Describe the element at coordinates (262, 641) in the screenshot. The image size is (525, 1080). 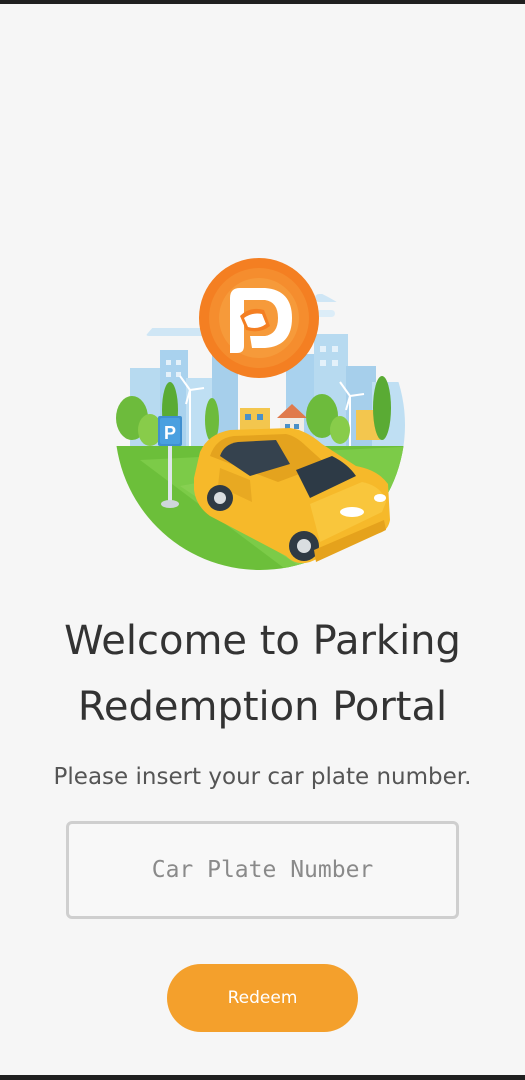
I see `title-line-1: Welcome to Parking` at that location.